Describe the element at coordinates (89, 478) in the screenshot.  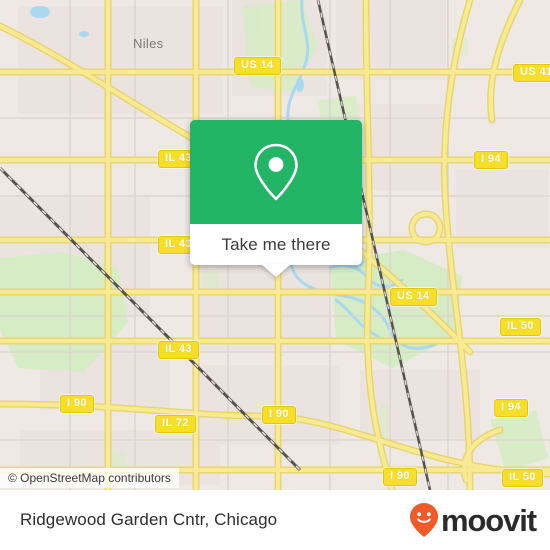
I see `osm-attribution: © OpenStreetMap contributors` at that location.